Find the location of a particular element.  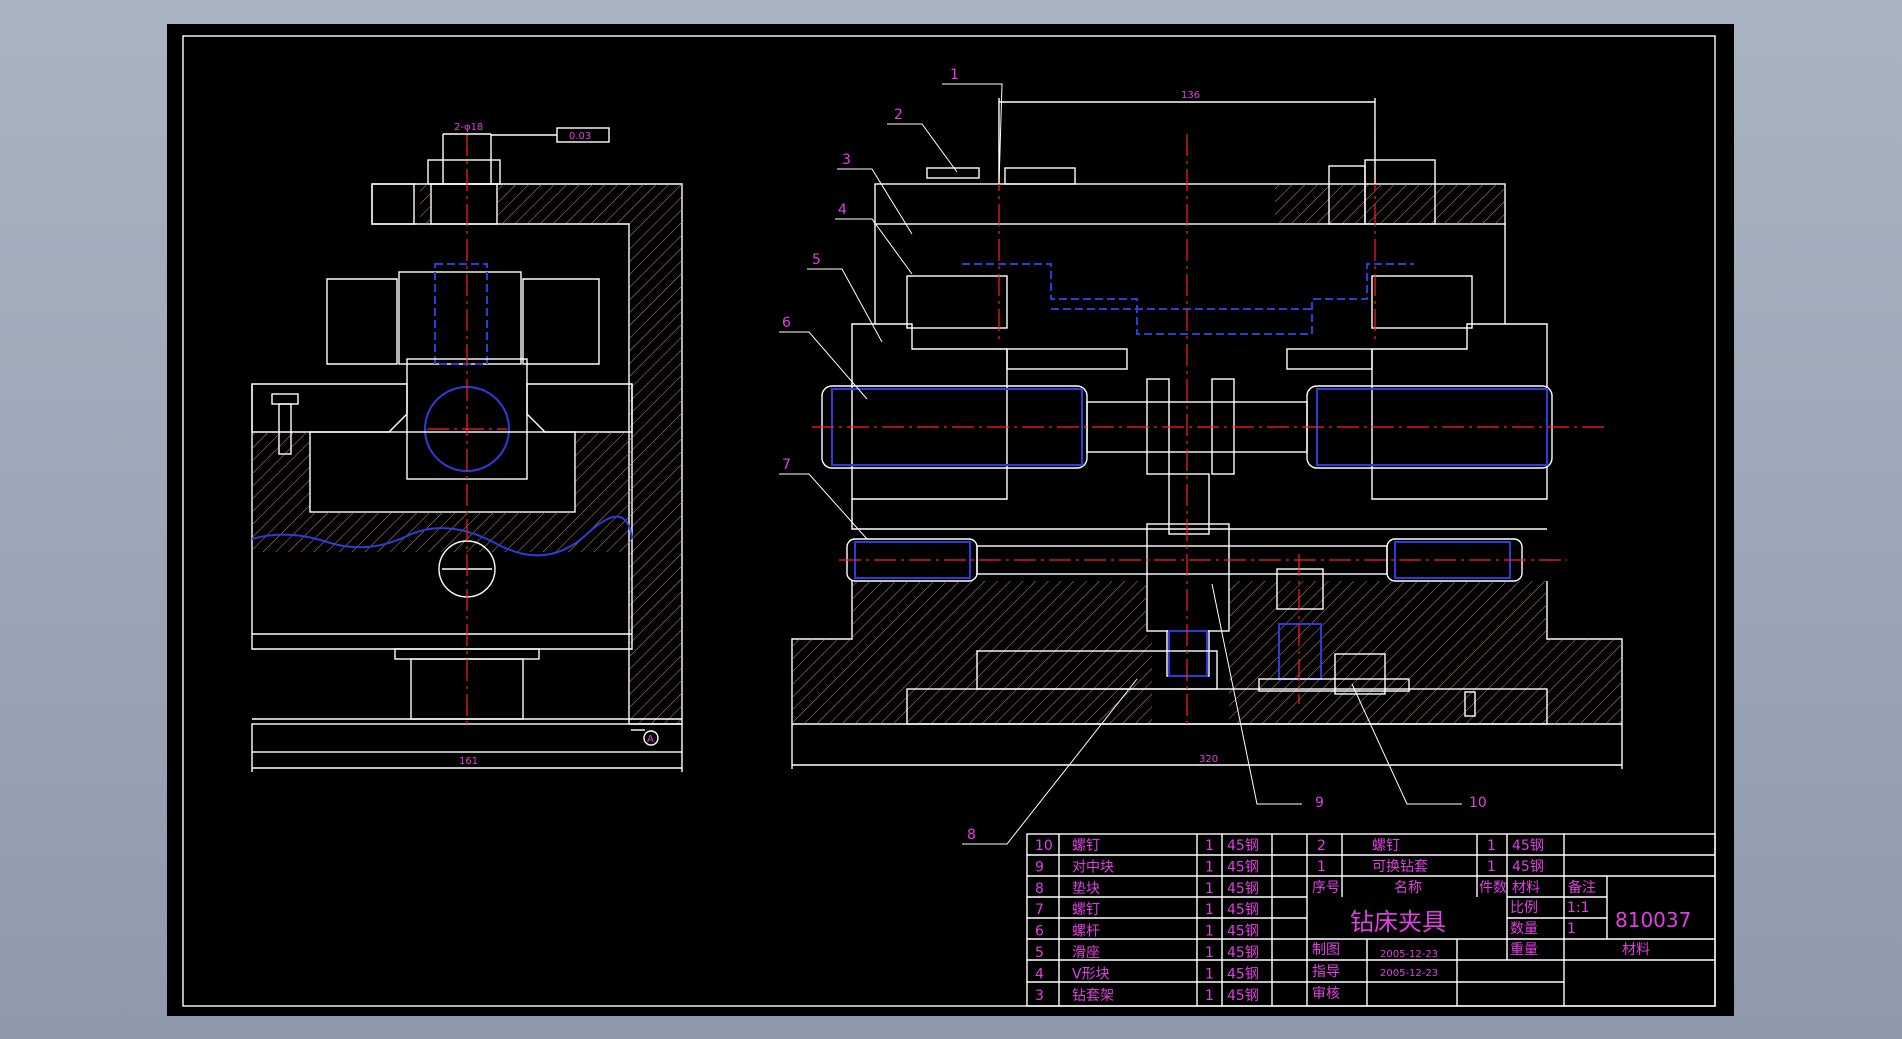

dim-left-hole: 2-φ18 is located at coordinates (468, 127).